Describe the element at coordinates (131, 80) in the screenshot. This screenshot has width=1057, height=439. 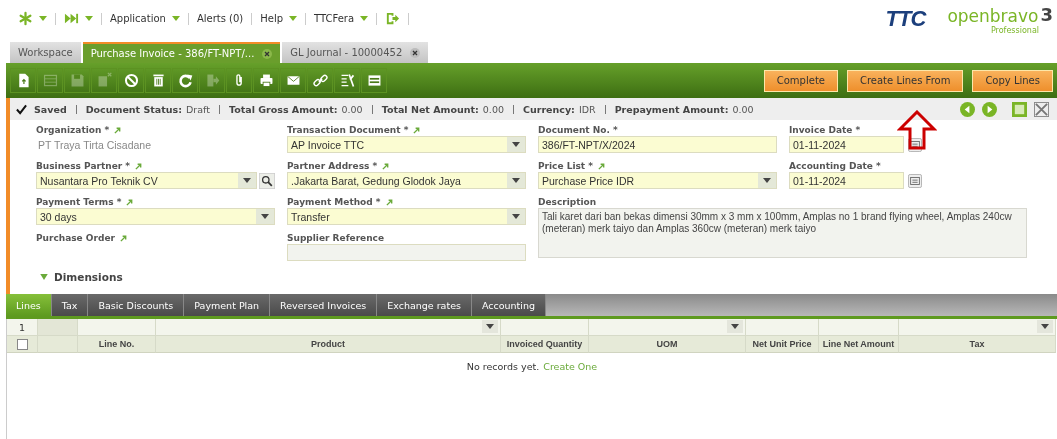
I see `cancel-icon` at that location.